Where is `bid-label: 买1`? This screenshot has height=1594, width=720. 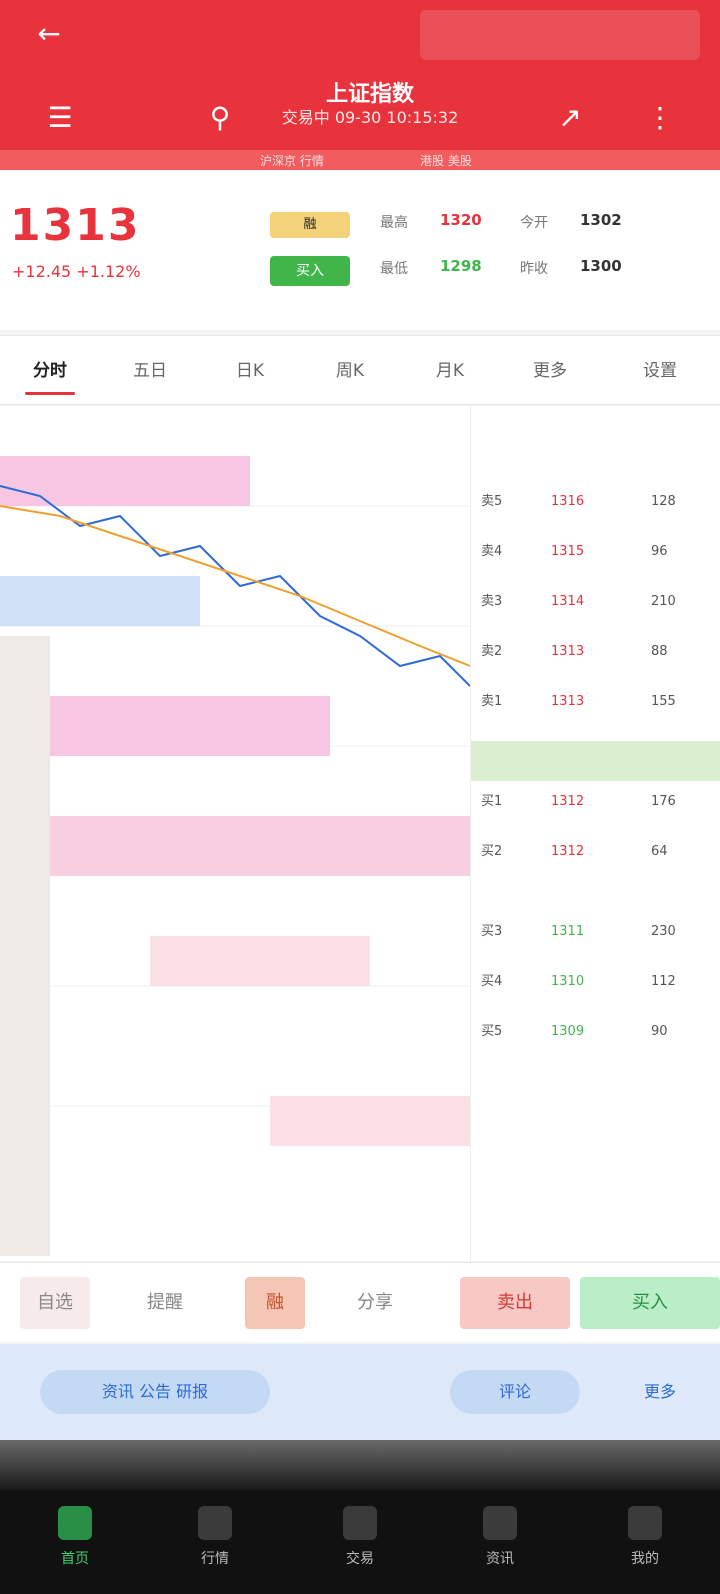
bid-label: 买1 is located at coordinates (492, 801).